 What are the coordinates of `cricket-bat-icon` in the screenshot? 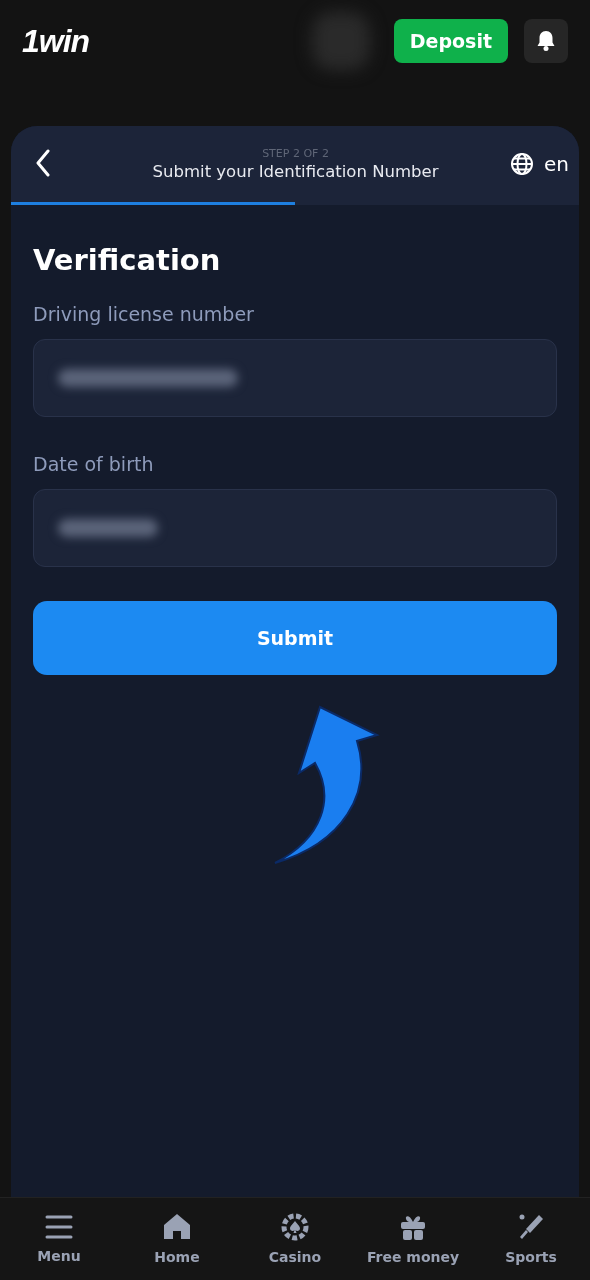 It's located at (531, 1227).